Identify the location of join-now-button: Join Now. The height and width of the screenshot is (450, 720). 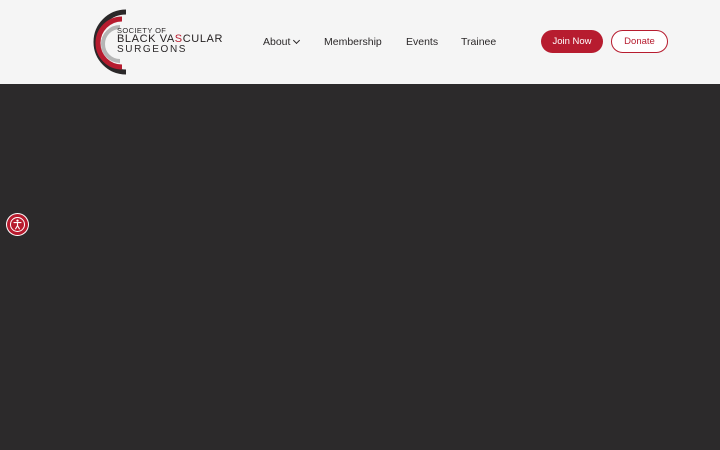
(572, 41).